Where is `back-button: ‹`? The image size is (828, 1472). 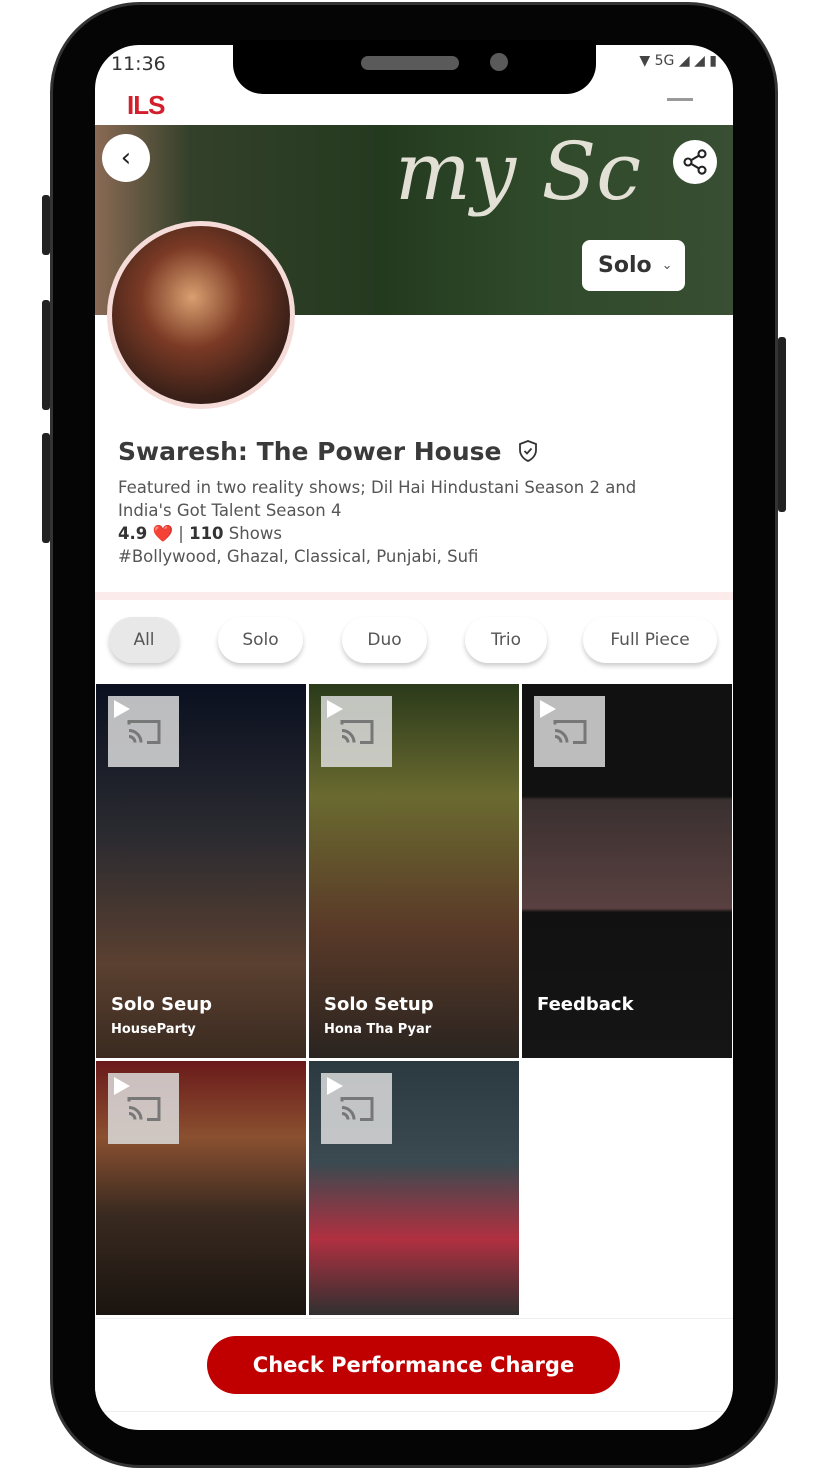 back-button: ‹ is located at coordinates (126, 158).